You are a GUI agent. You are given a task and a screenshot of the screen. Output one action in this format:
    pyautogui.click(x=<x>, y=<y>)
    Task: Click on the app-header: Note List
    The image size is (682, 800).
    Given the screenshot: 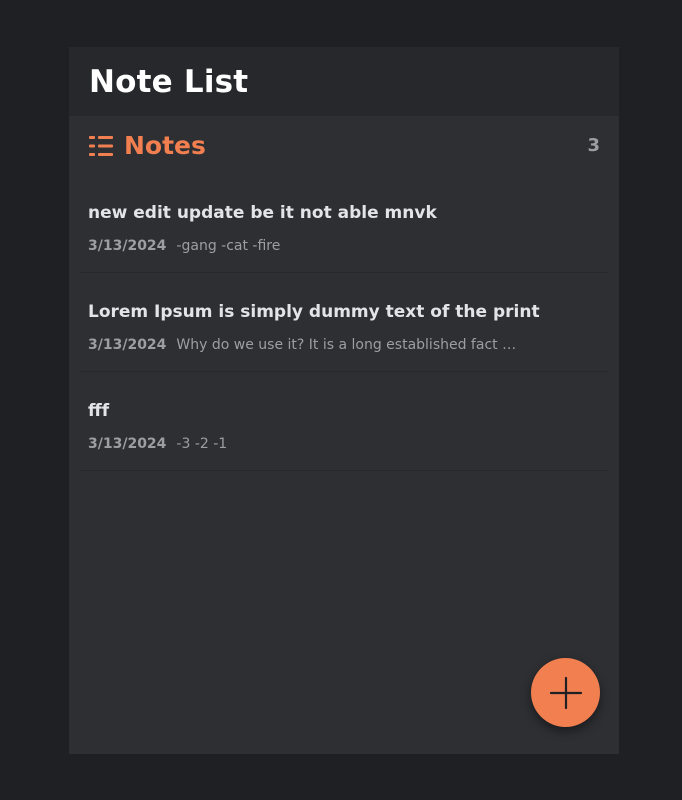 What is the action you would take?
    pyautogui.click(x=344, y=81)
    